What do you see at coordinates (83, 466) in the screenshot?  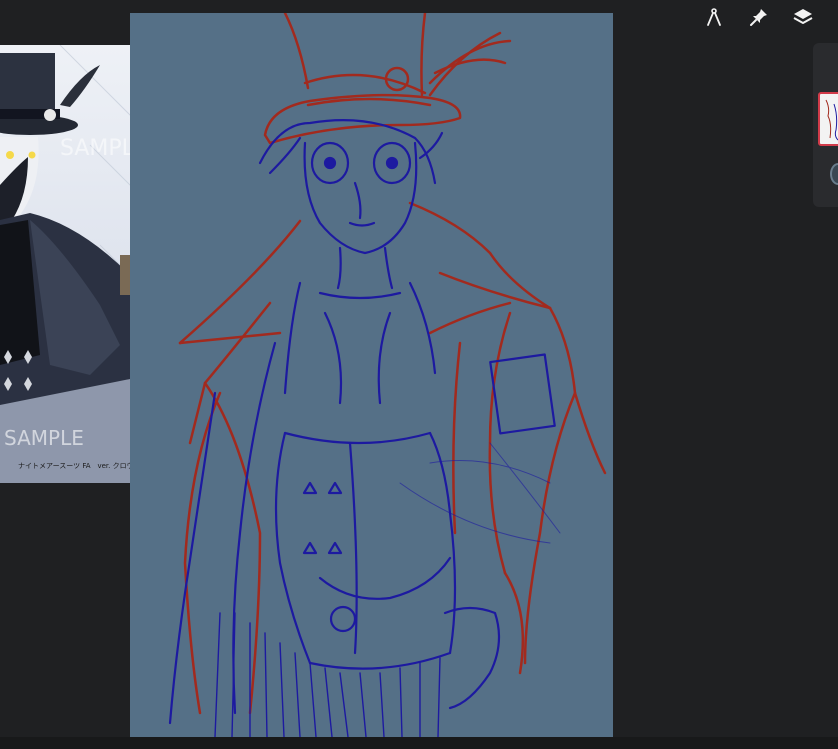 I see `reference-caption: ナイトメアースーツ FA ver. クロウリー` at bounding box center [83, 466].